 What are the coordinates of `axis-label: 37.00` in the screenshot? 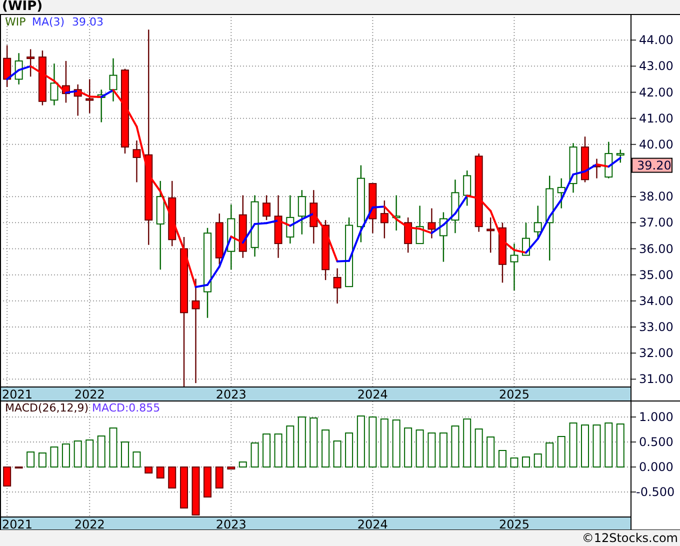 It's located at (656, 223).